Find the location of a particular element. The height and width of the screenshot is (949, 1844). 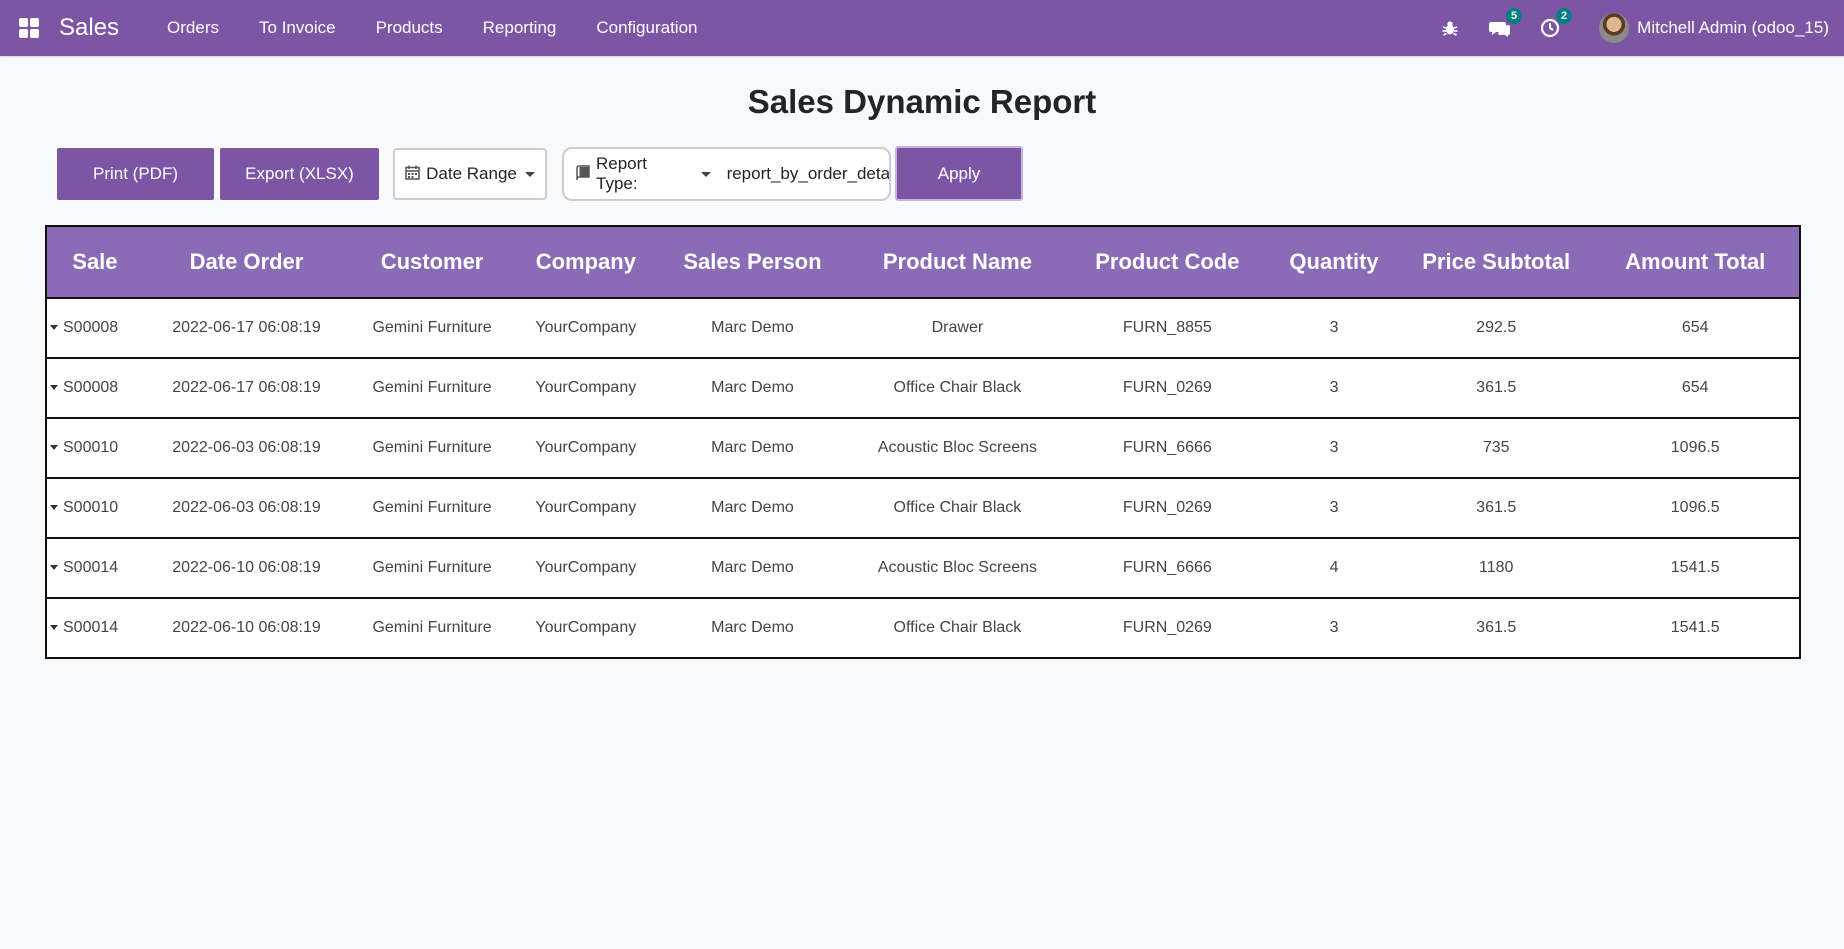

date-range-dropdown: Date Range is located at coordinates (470, 174).